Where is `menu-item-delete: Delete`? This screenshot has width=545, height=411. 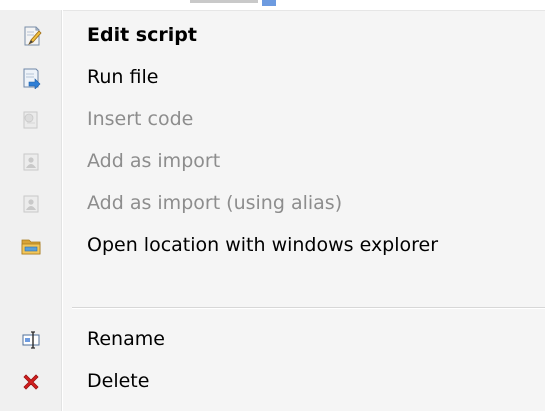 menu-item-delete: Delete is located at coordinates (272, 382).